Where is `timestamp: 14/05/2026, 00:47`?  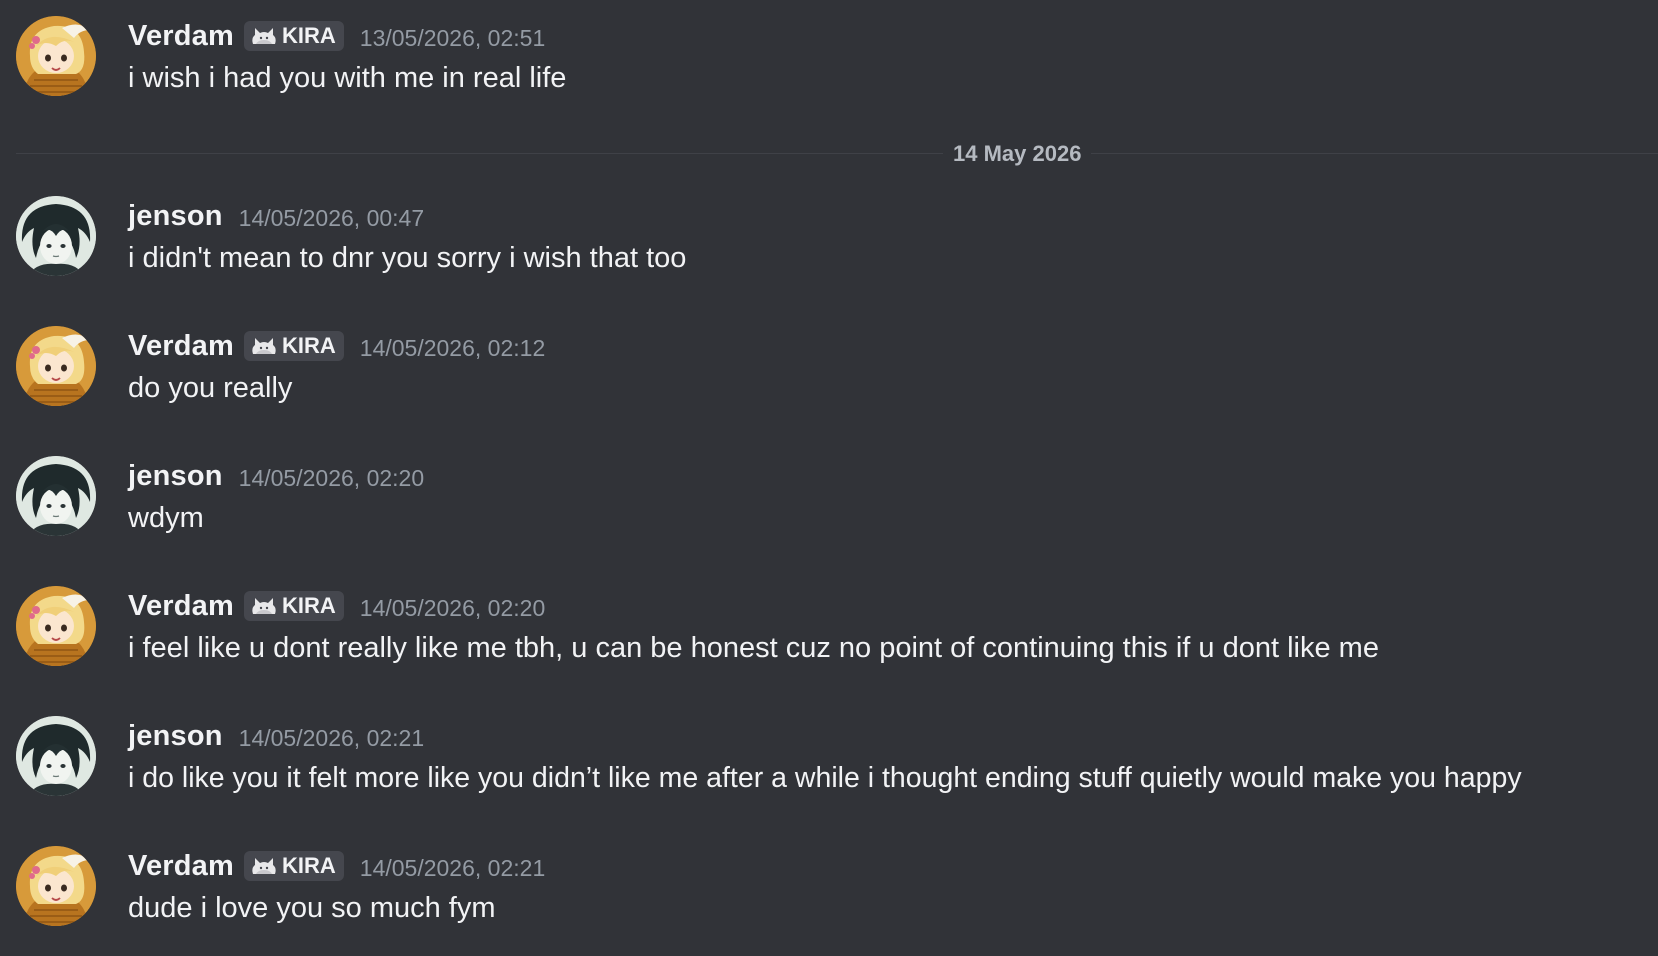
timestamp: 14/05/2026, 00:47 is located at coordinates (331, 216).